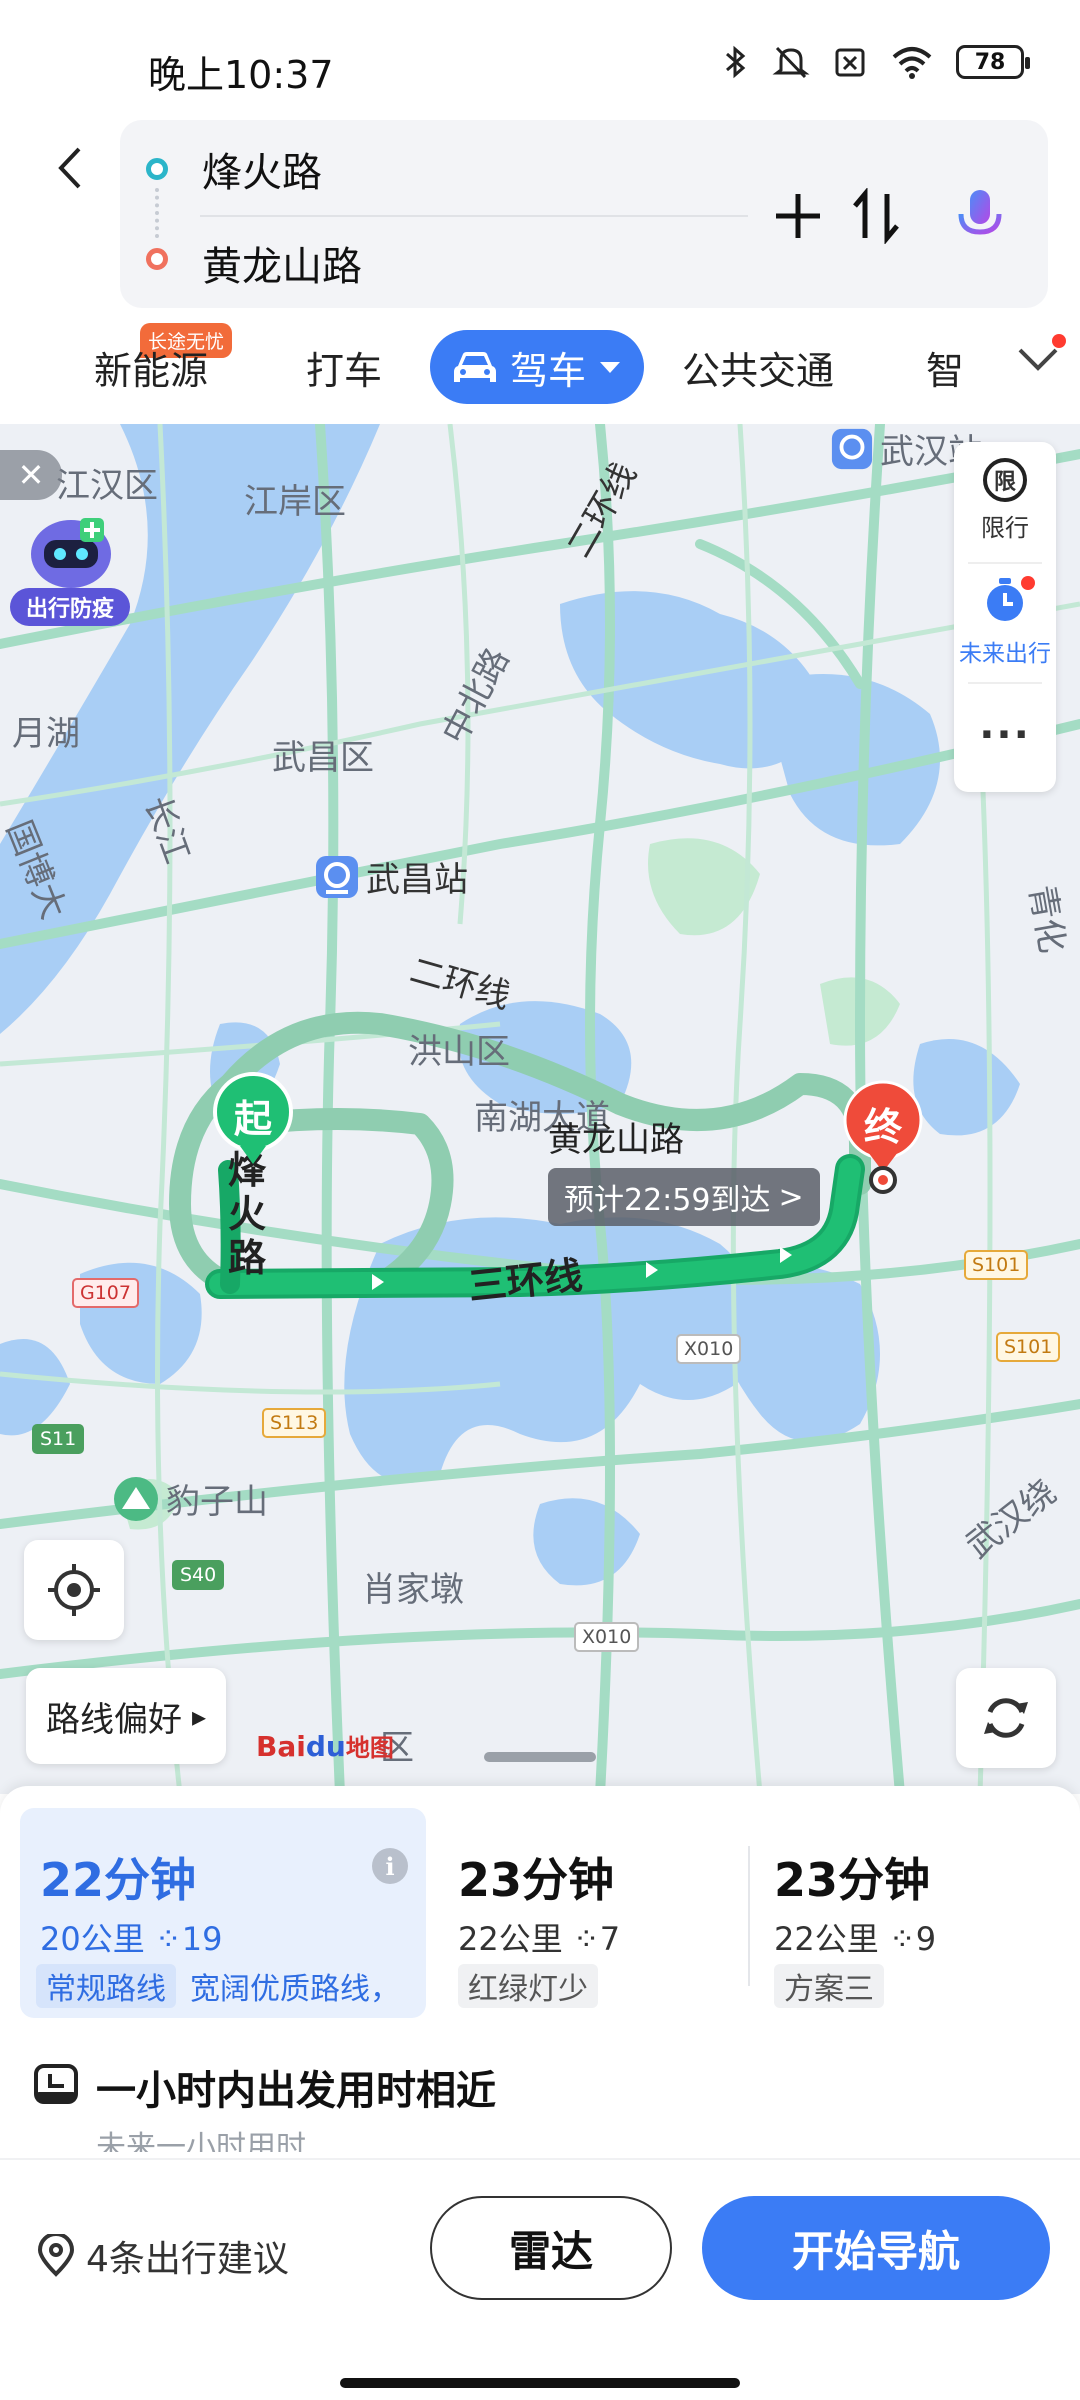 The width and height of the screenshot is (1080, 2400). What do you see at coordinates (588, 1913) in the screenshot?
I see `route-option-2: 23分钟 22公里 ⁘7 红绿灯少` at bounding box center [588, 1913].